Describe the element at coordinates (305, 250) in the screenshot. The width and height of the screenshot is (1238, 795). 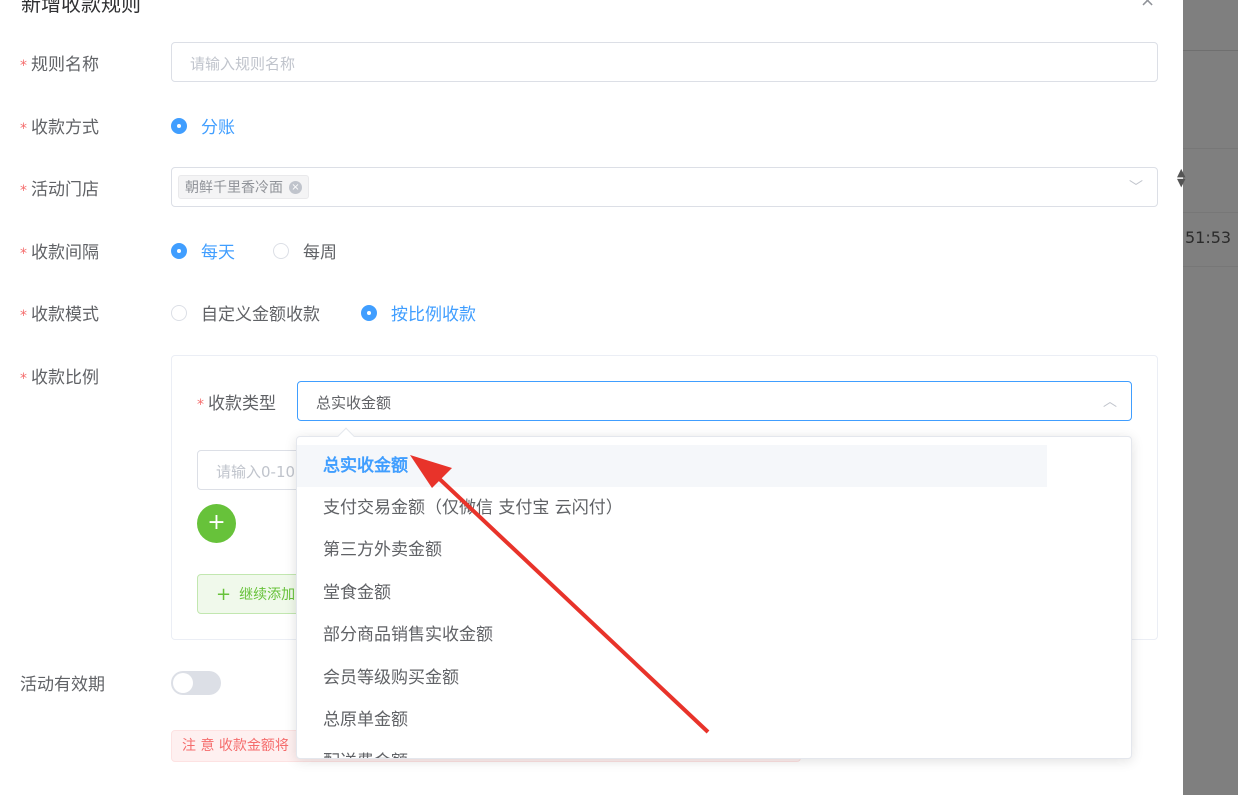
I see `radio-weekly: 每周` at that location.